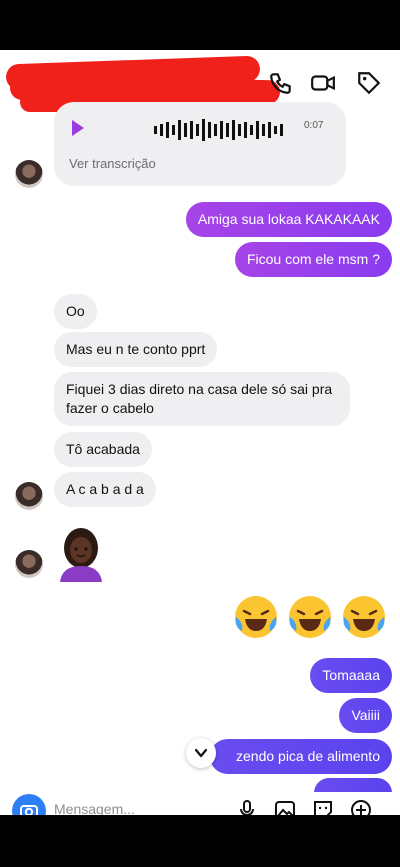  Describe the element at coordinates (112, 163) in the screenshot. I see `view-transcript-link: Ver transcrição` at that location.